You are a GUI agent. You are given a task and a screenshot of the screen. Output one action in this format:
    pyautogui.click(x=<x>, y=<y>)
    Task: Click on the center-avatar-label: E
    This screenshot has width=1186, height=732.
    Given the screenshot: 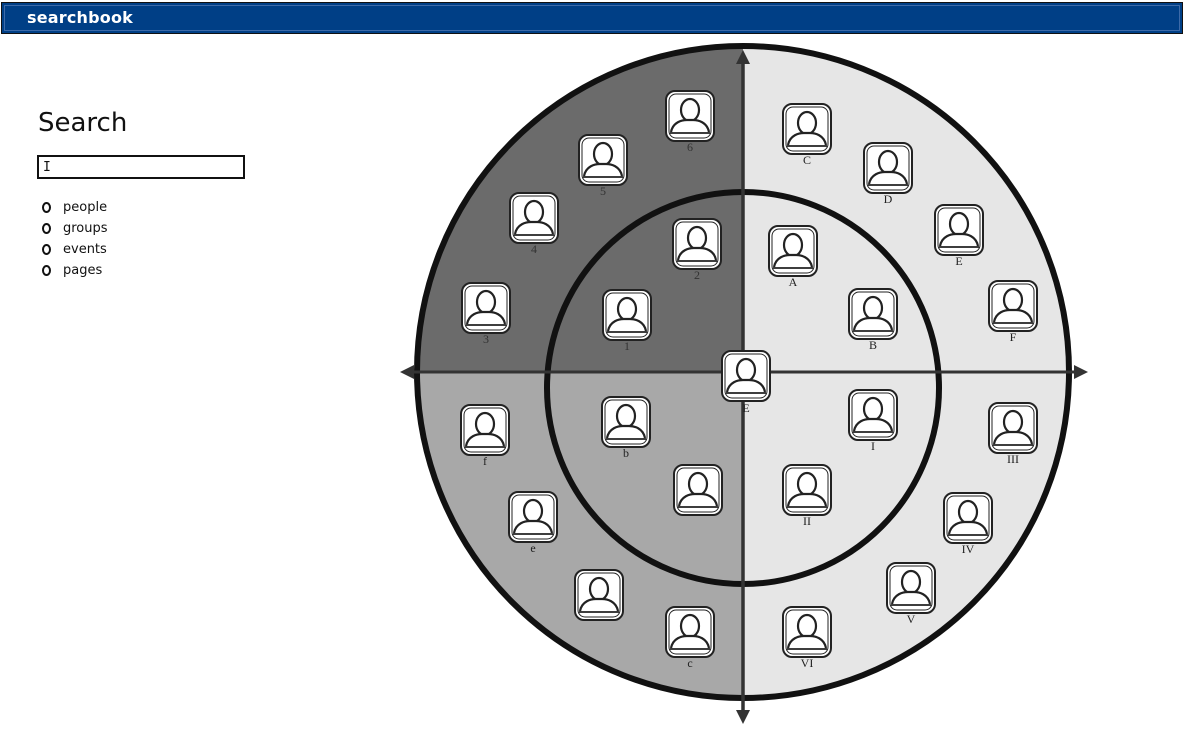 What is the action you would take?
    pyautogui.click(x=745, y=408)
    